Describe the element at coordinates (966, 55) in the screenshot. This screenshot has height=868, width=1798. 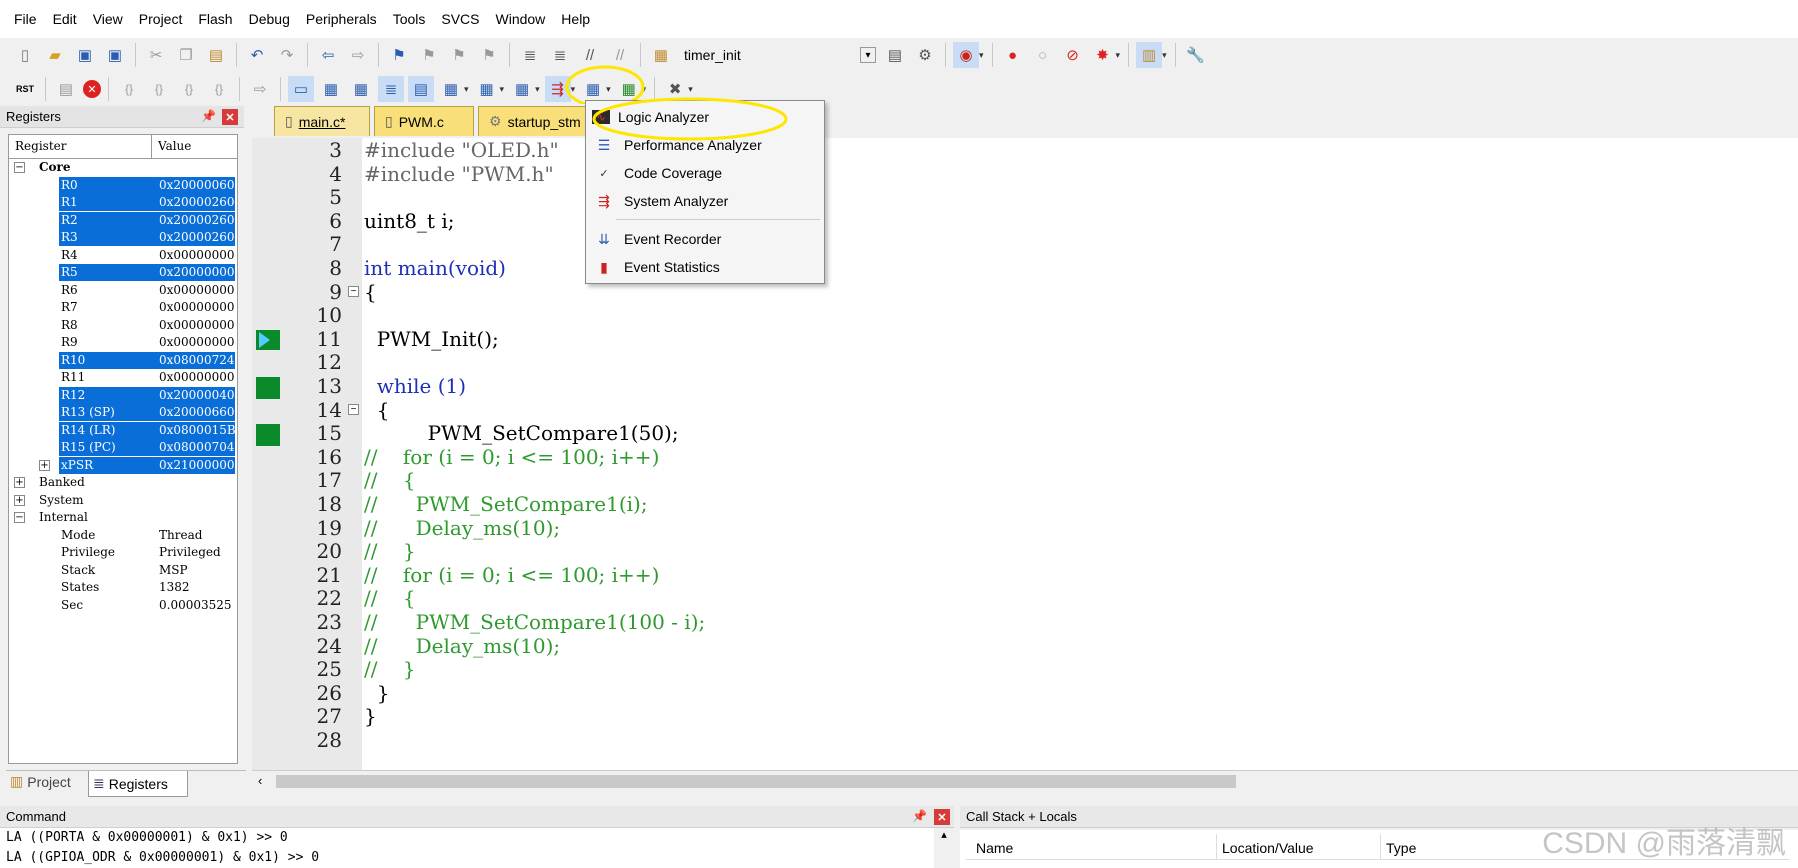
I see `debug-session-icon: ◉` at that location.